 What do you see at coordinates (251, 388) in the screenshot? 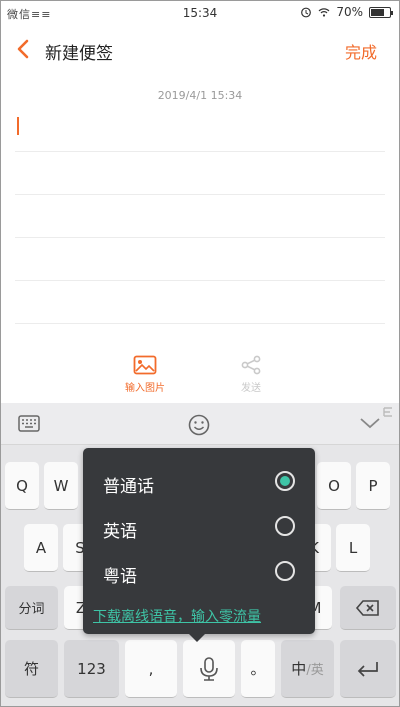
I see `share-label: 发送` at bounding box center [251, 388].